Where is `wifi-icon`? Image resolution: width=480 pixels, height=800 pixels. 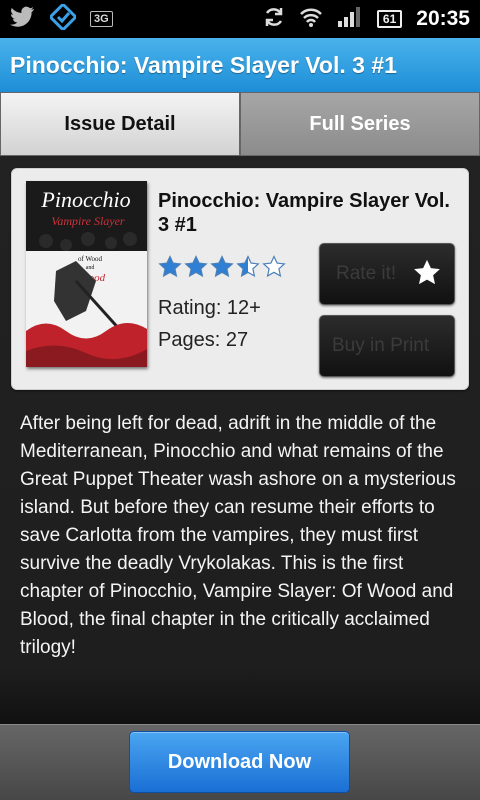
wifi-icon is located at coordinates (311, 19).